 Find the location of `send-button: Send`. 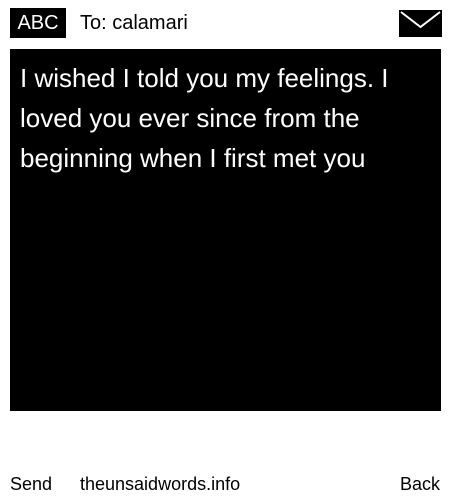

send-button: Send is located at coordinates (31, 484).